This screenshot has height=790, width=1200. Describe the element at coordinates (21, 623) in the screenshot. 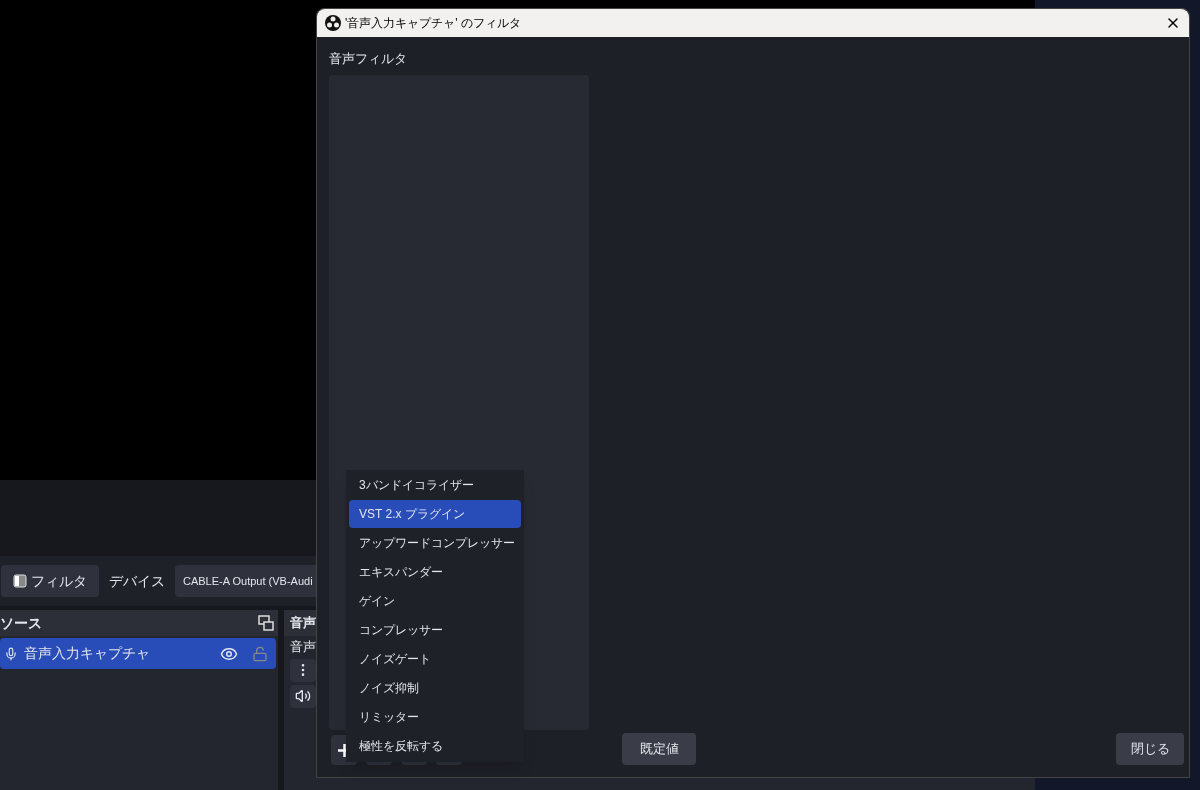

I see `panel-title: ソース` at that location.